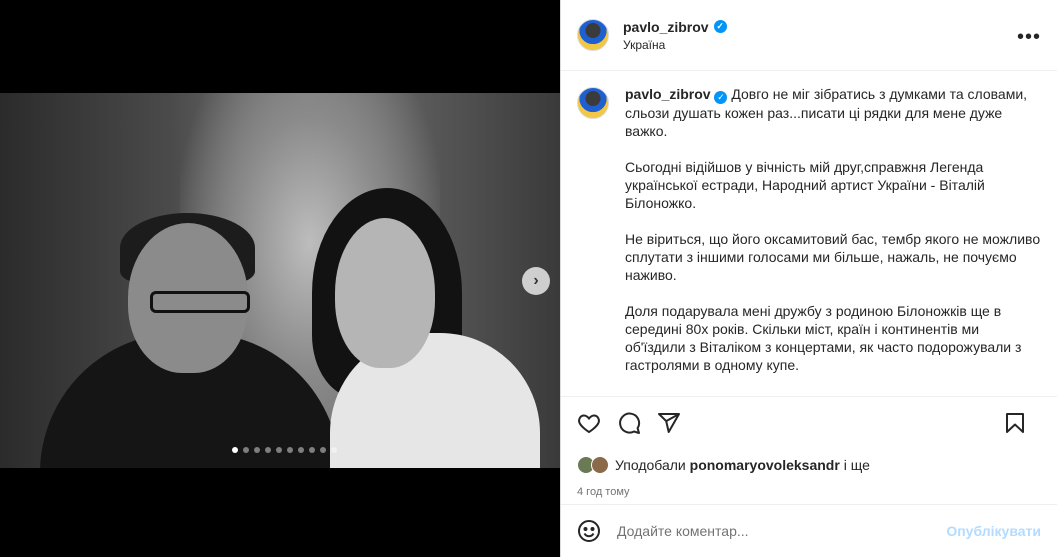 The height and width of the screenshot is (557, 1057). What do you see at coordinates (675, 35) in the screenshot?
I see `post-header-text: pavlo_zibrov ✓ Україна` at bounding box center [675, 35].